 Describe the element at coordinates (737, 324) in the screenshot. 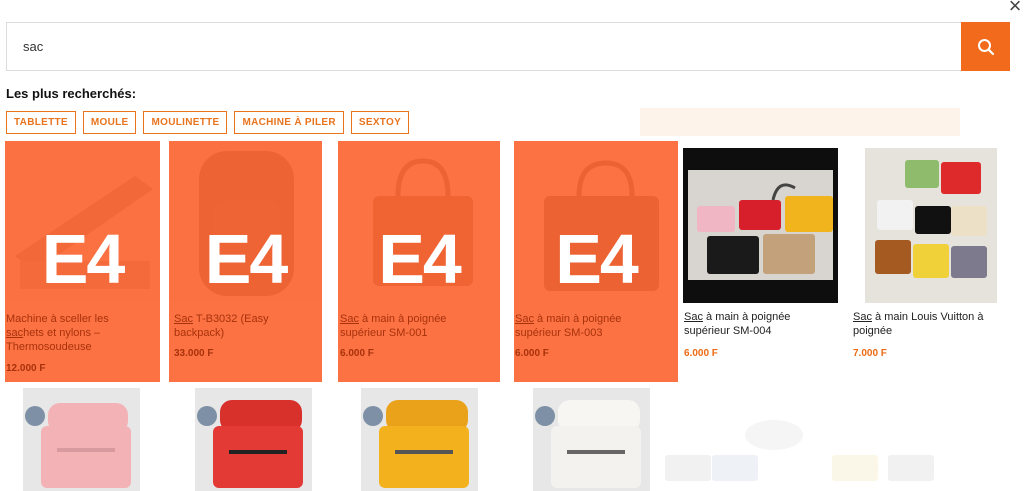

I see `product-title: Sac à main à poignée supérieur SM-004` at that location.